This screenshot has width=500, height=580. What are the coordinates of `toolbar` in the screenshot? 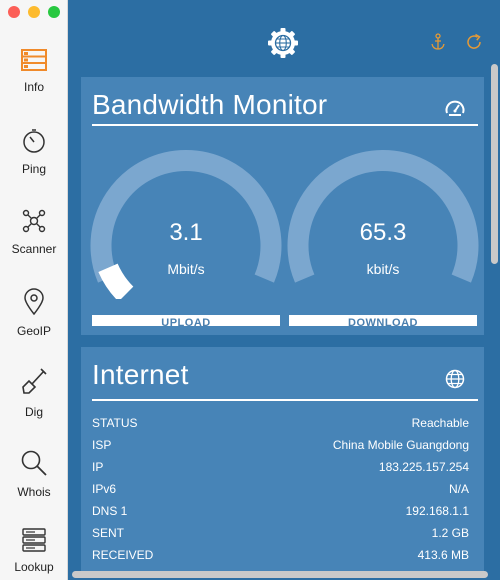 It's located at (284, 35).